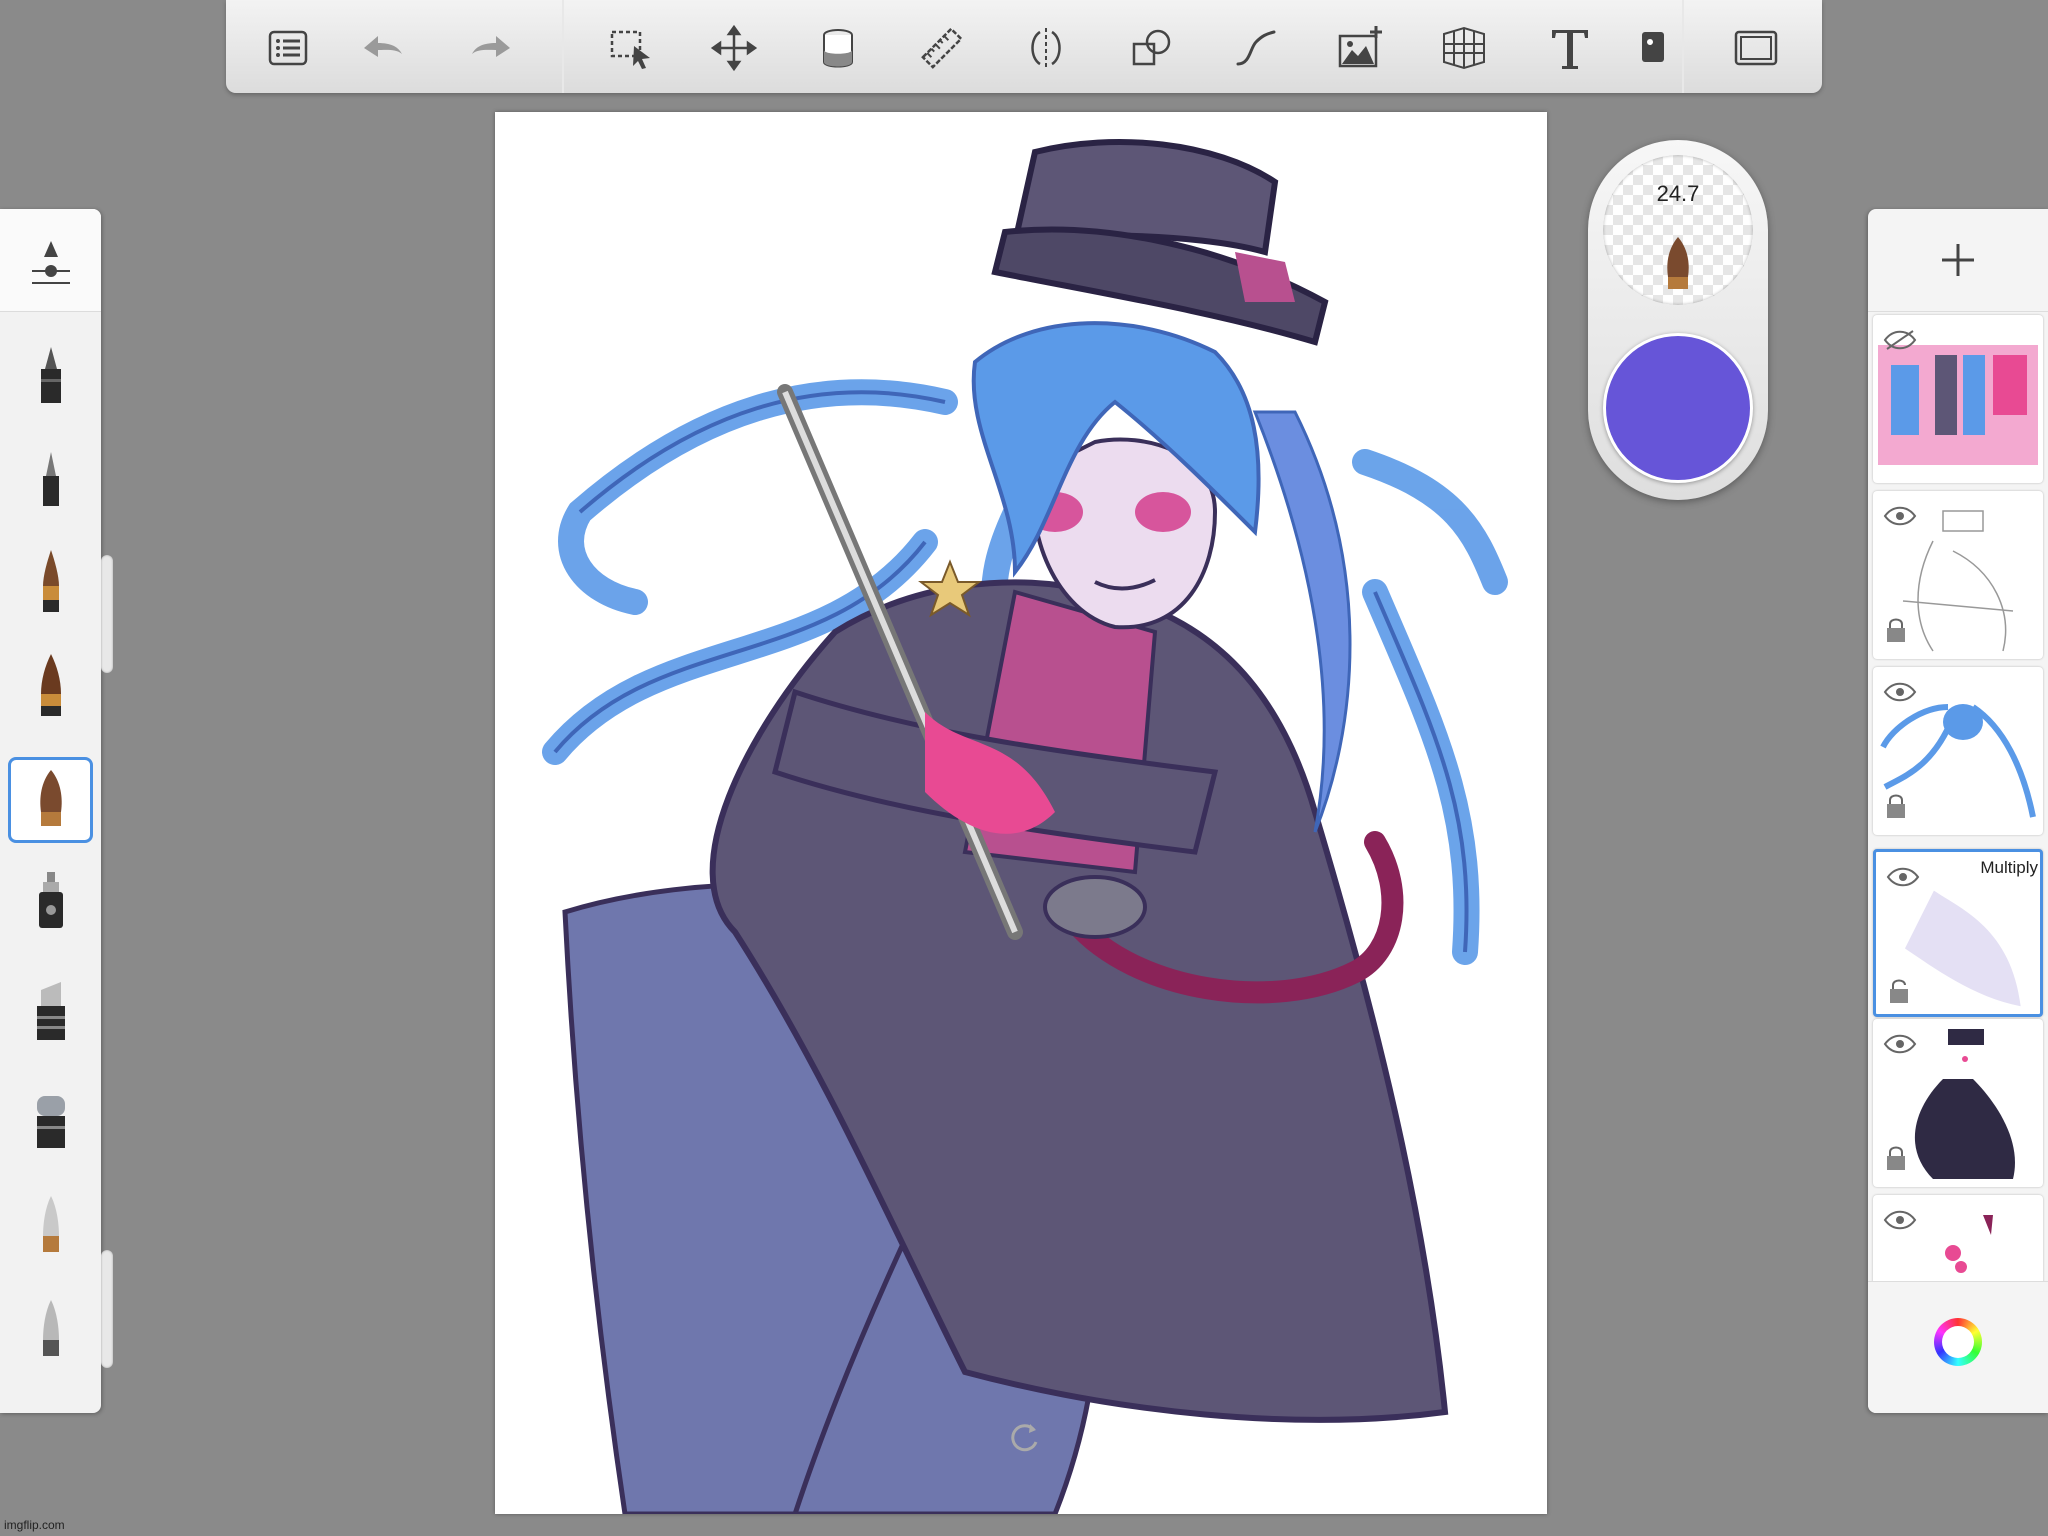  I want to click on top-toolbar, so click(1024, 46).